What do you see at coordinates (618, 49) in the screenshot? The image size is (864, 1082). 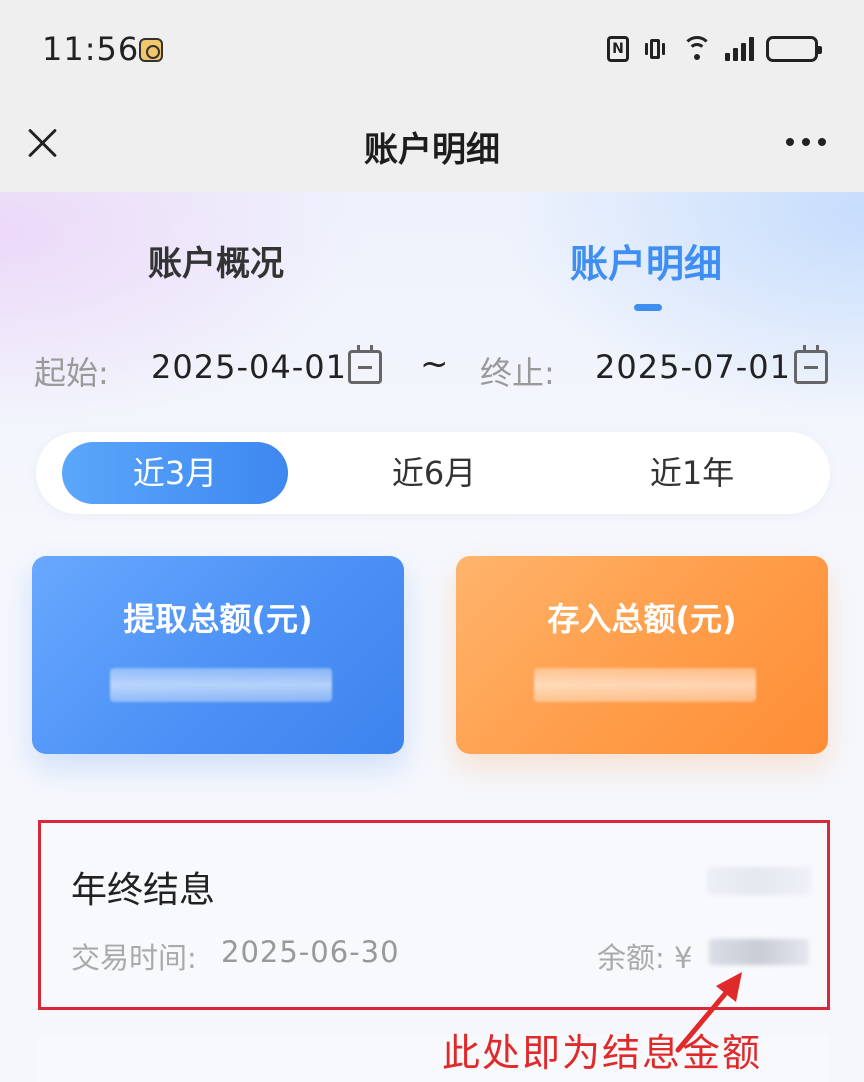 I see `nfc-icon: N` at bounding box center [618, 49].